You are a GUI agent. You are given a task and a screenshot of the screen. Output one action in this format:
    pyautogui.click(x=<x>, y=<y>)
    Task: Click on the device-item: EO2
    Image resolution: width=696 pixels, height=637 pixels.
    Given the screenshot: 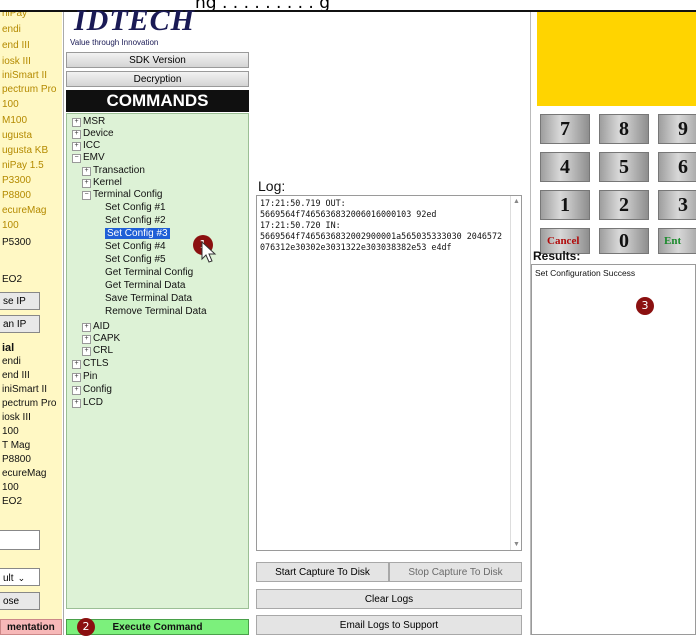 What is the action you would take?
    pyautogui.click(x=12, y=279)
    